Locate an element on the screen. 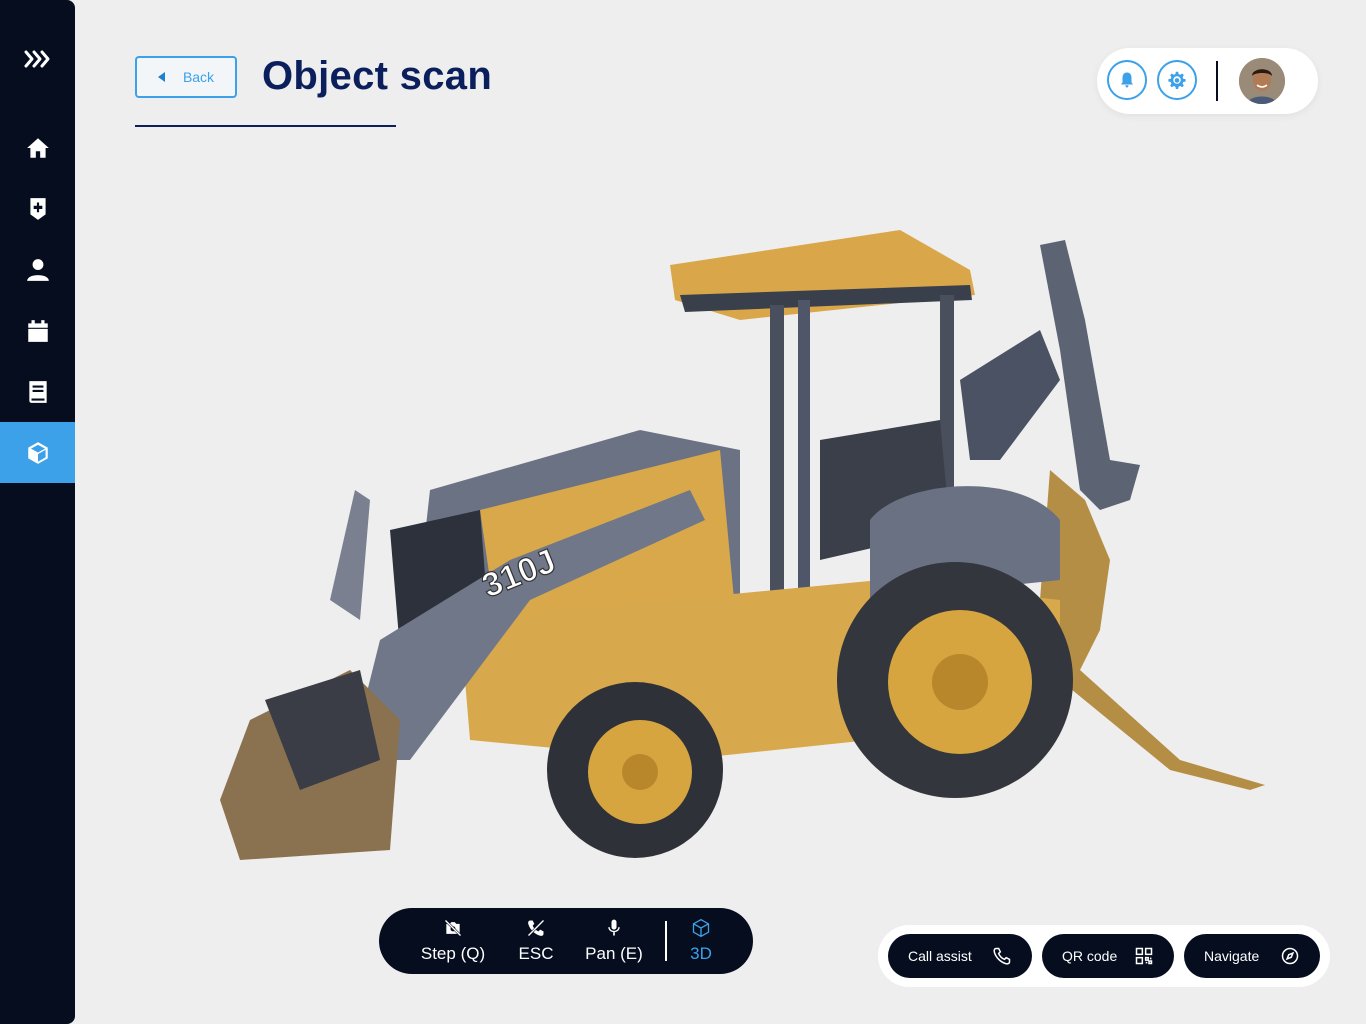 This screenshot has width=1366, height=1024. book-icon is located at coordinates (37, 391).